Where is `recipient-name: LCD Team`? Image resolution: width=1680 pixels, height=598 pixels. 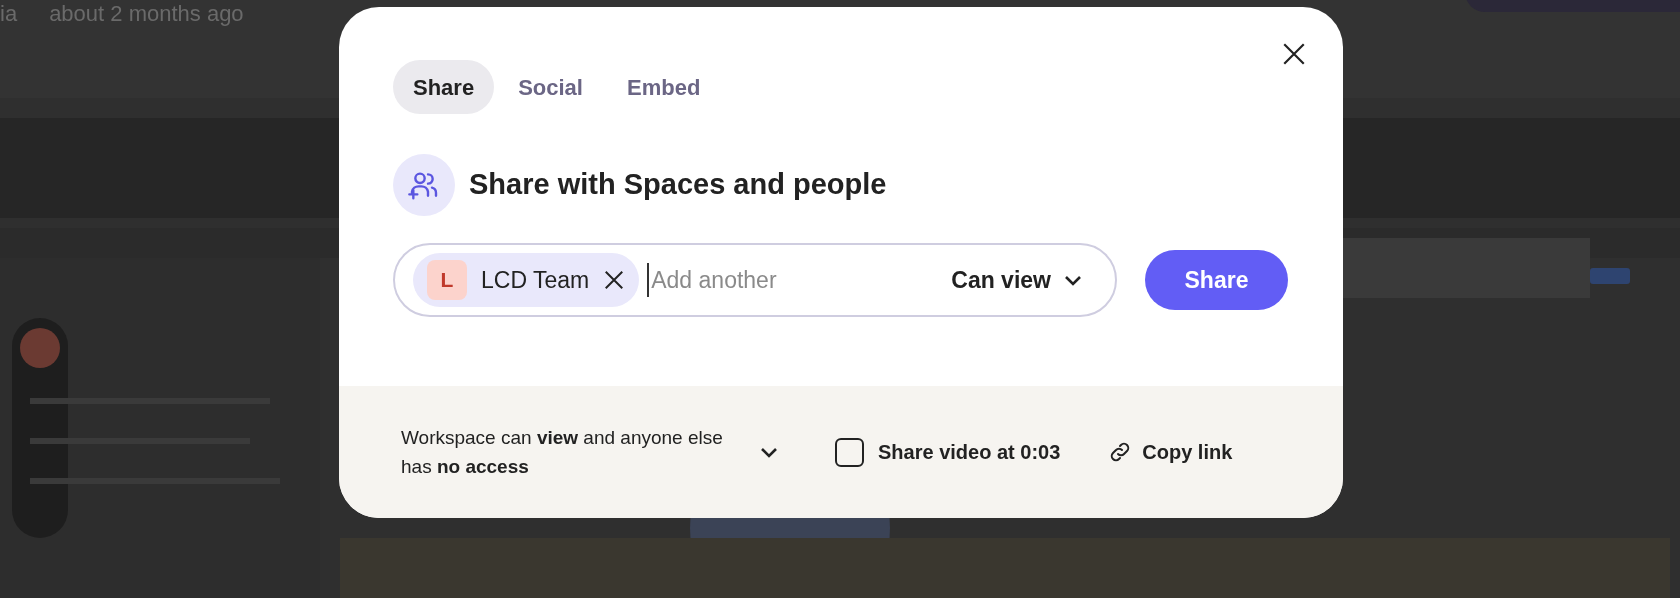 recipient-name: LCD Team is located at coordinates (535, 280).